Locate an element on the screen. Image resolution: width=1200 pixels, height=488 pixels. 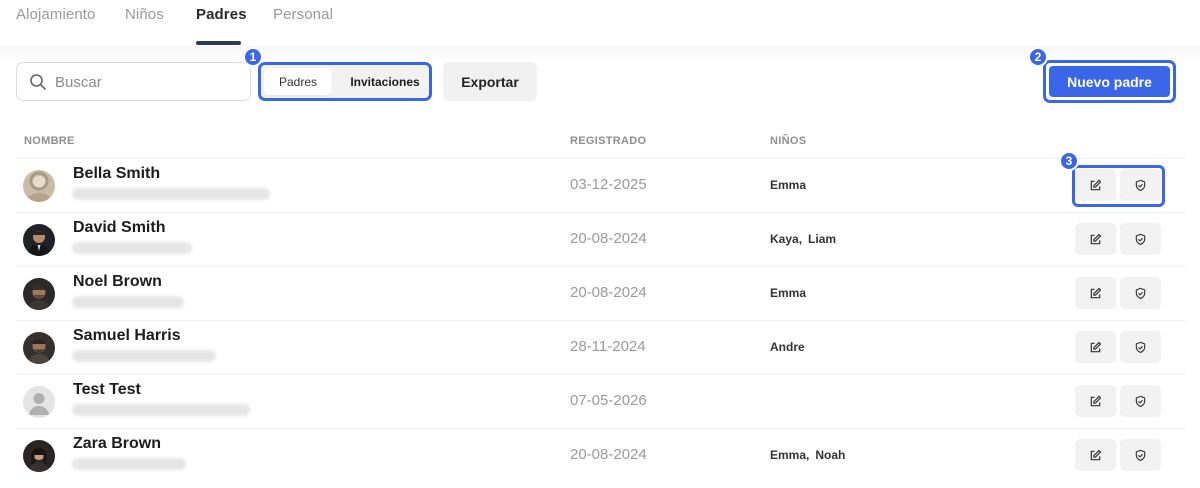
column-header-registered: REGISTRADO is located at coordinates (608, 141).